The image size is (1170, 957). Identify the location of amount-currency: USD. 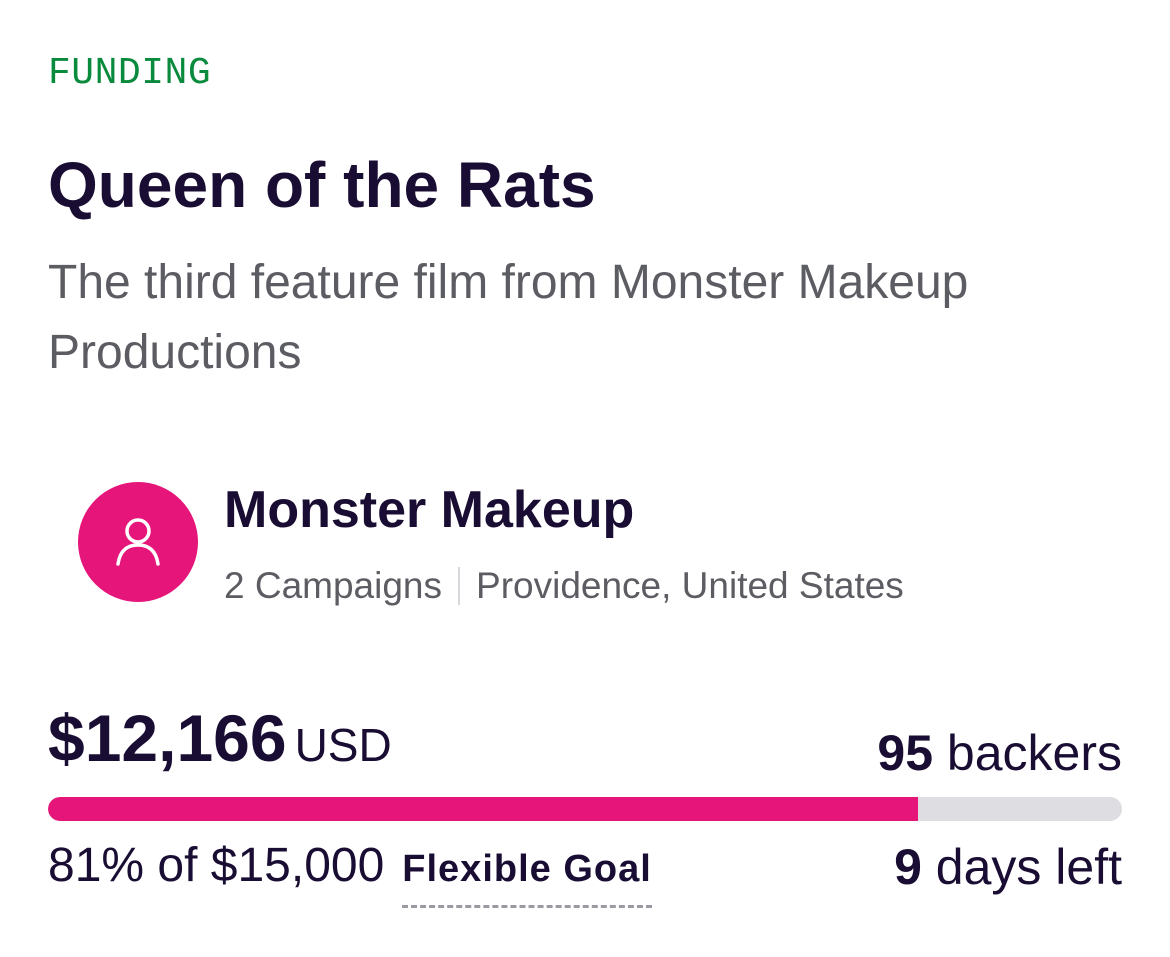
(343, 745).